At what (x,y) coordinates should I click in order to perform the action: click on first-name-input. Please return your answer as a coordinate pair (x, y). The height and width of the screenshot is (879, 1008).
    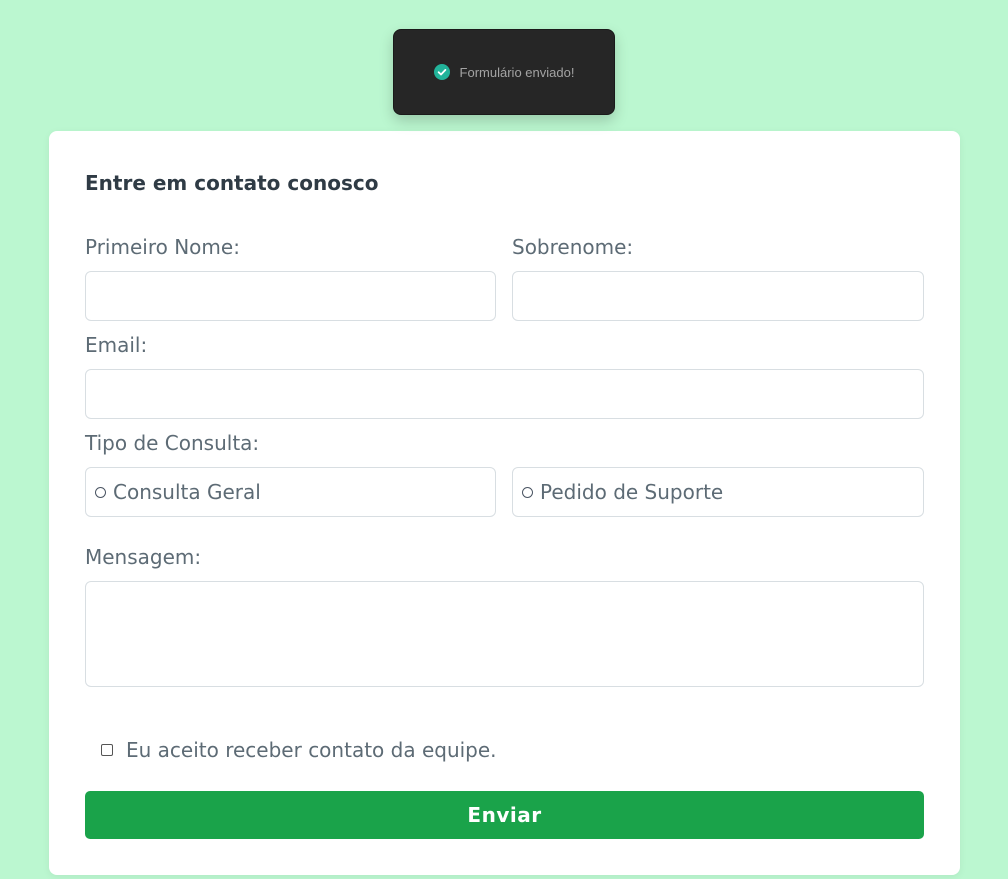
    Looking at the image, I should click on (290, 296).